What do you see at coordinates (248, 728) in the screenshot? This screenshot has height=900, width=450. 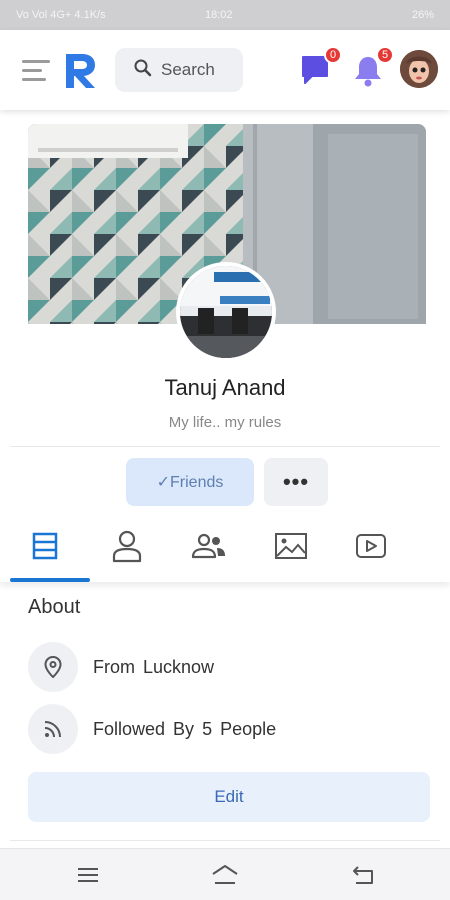 I see `followed-suffix: People` at bounding box center [248, 728].